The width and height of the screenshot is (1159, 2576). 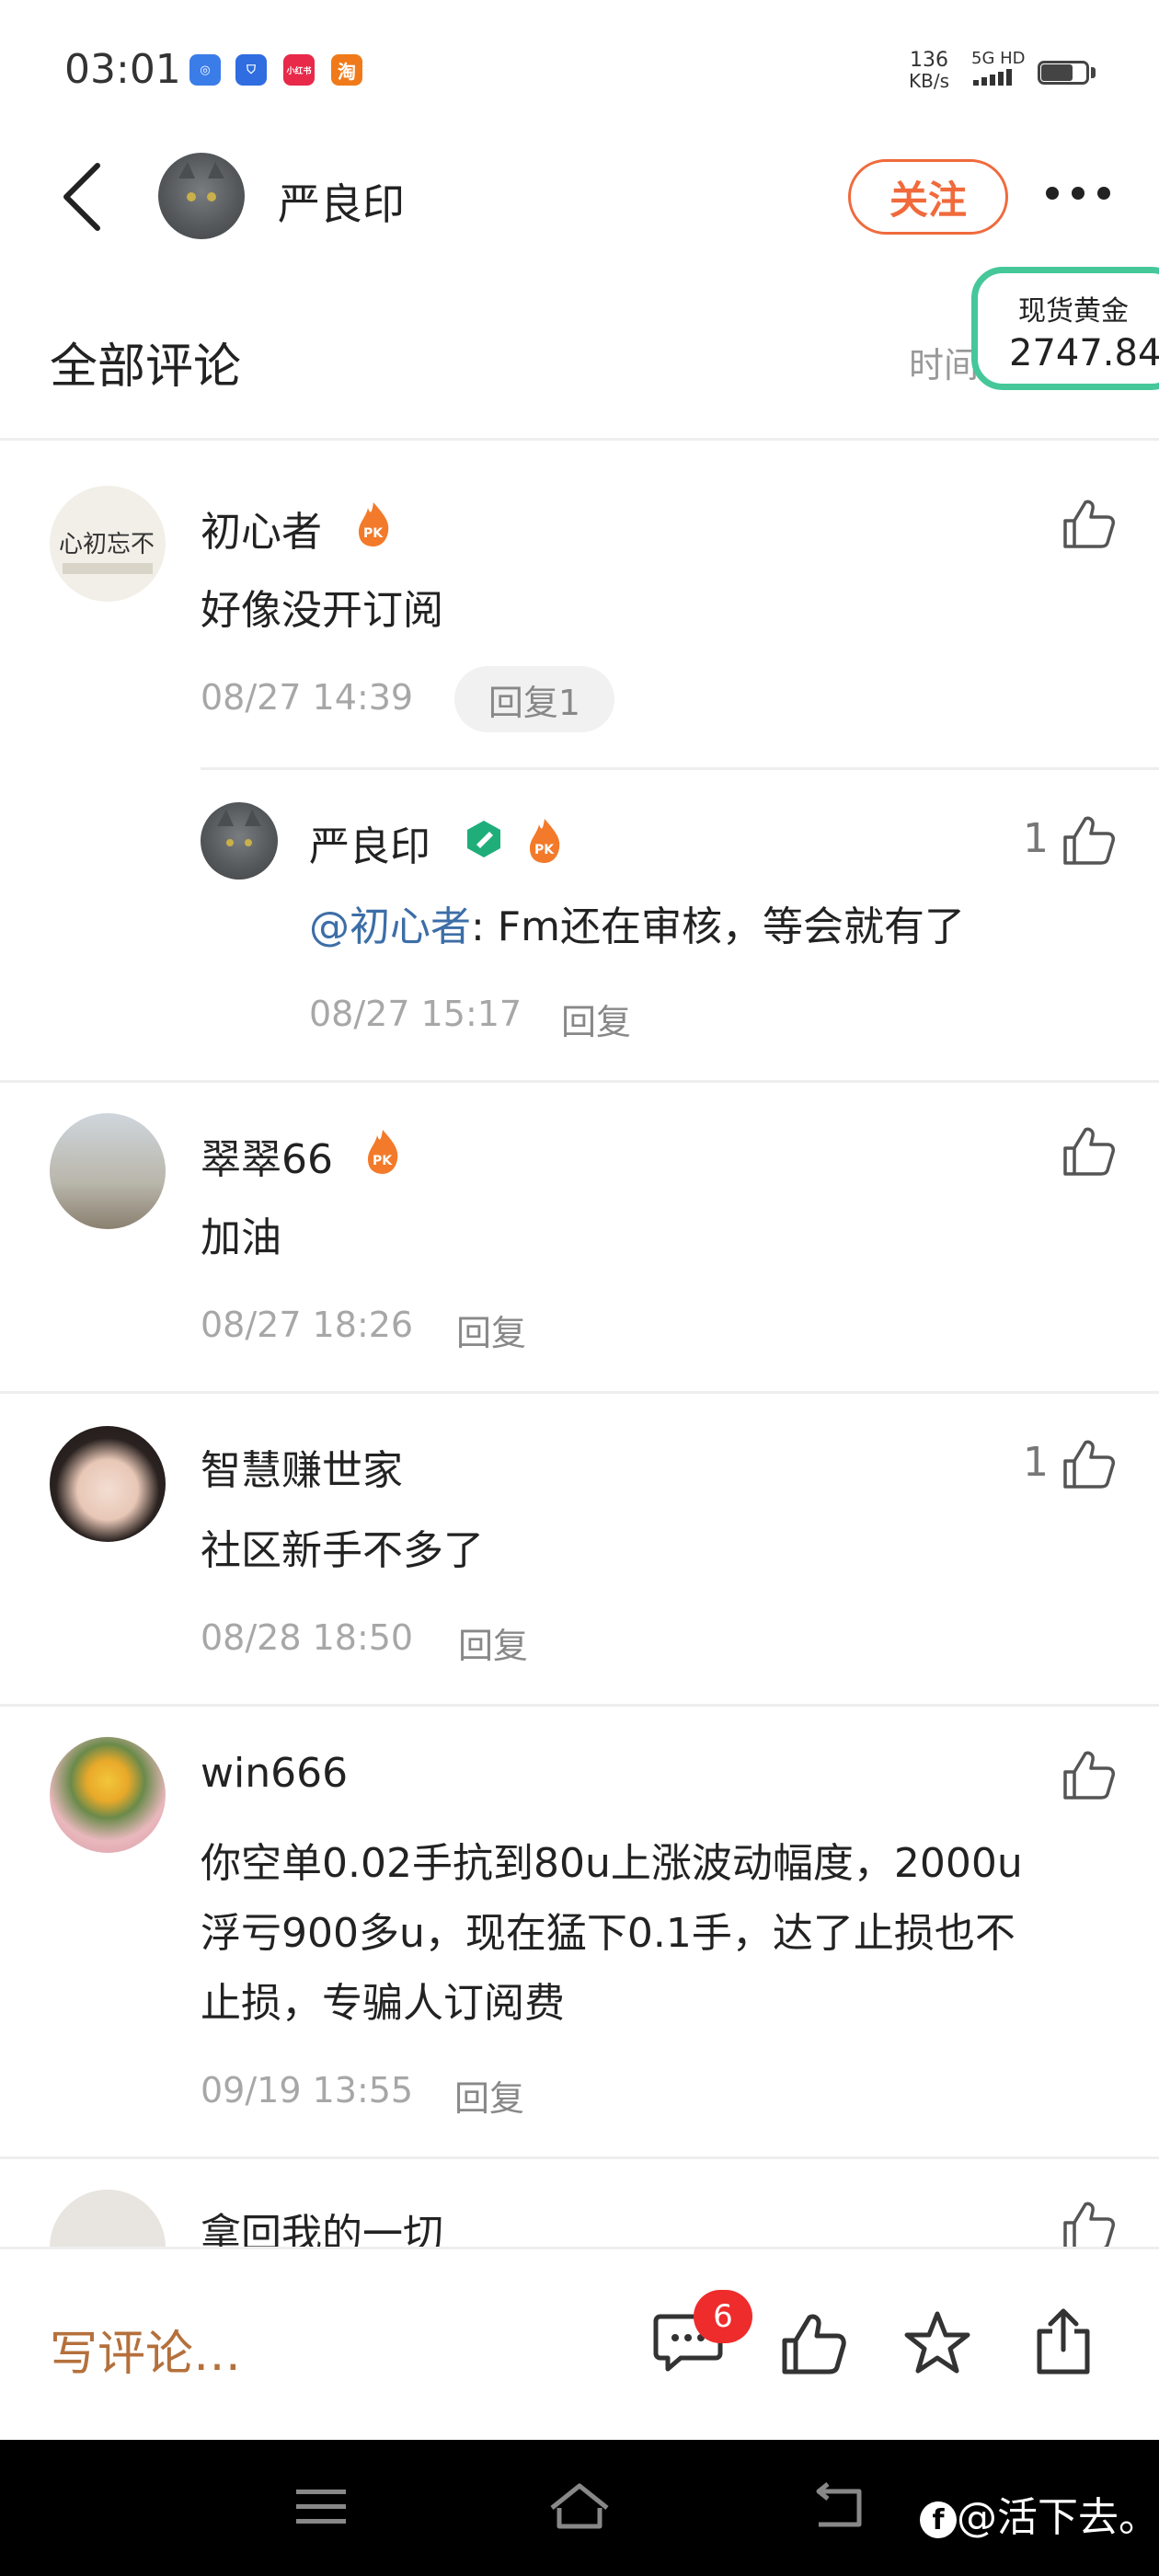 I want to click on reply-count-button: 回复1, so click(x=534, y=699).